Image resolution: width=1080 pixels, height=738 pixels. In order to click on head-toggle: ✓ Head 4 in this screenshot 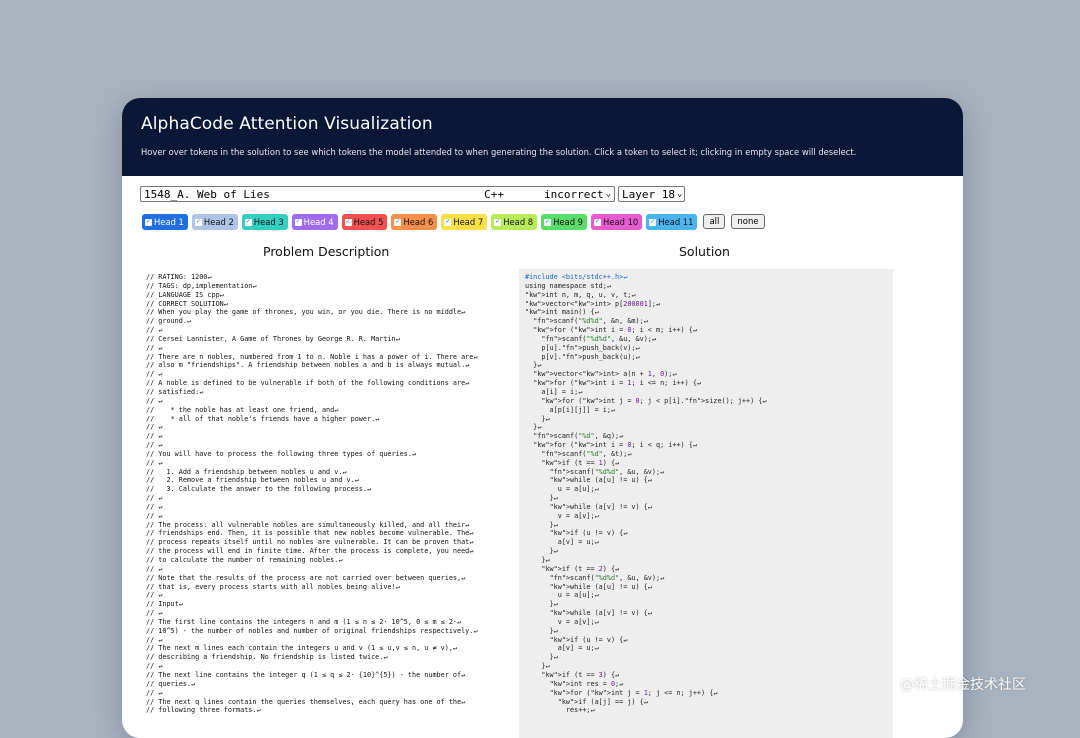, I will do `click(314, 222)`.